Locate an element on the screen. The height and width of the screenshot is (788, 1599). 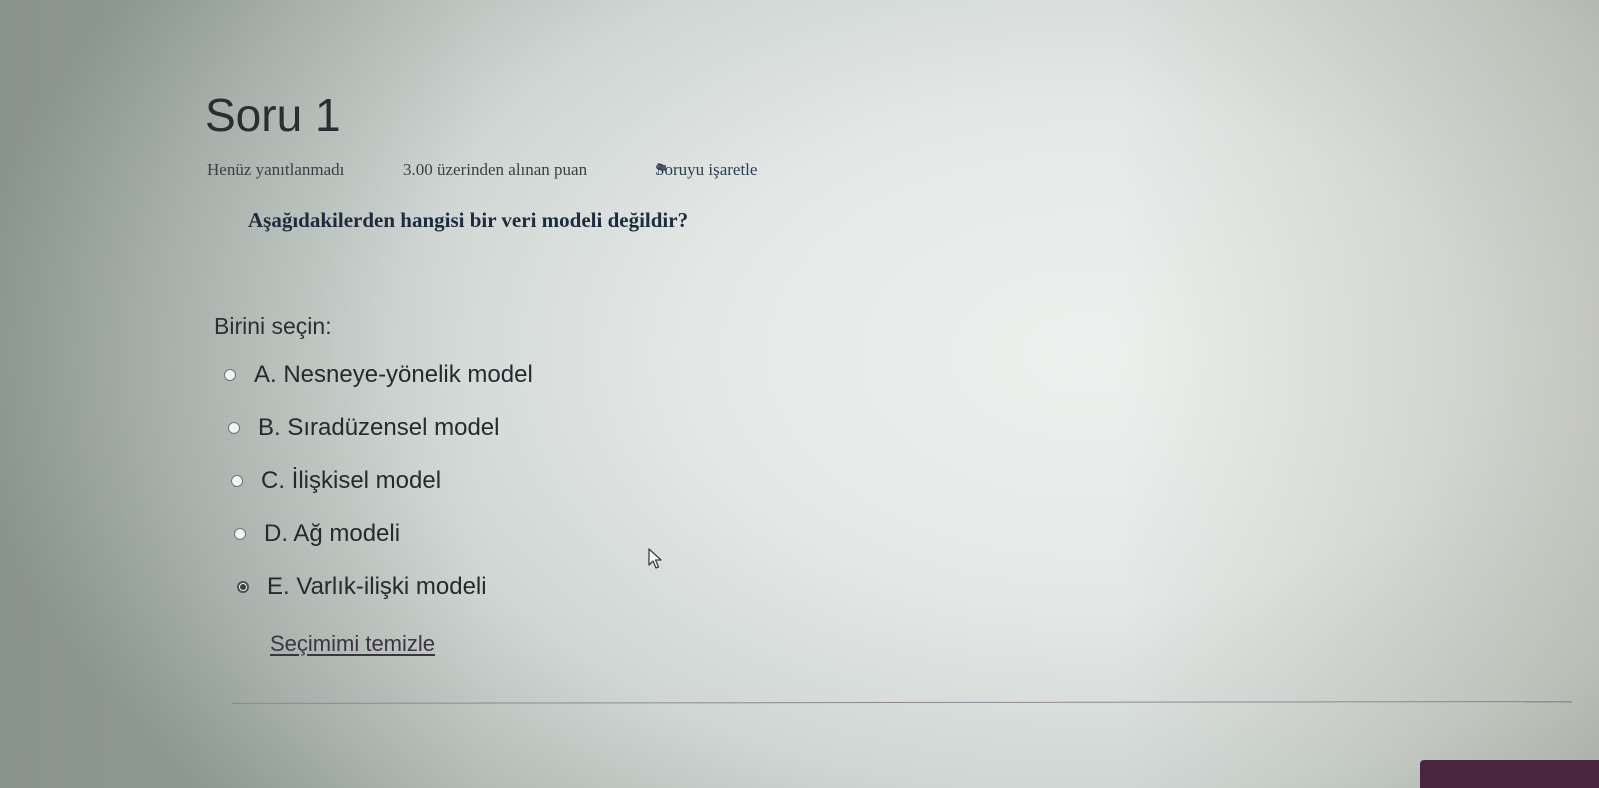
clear-choice-link: Seçimimi temizle is located at coordinates (352, 644).